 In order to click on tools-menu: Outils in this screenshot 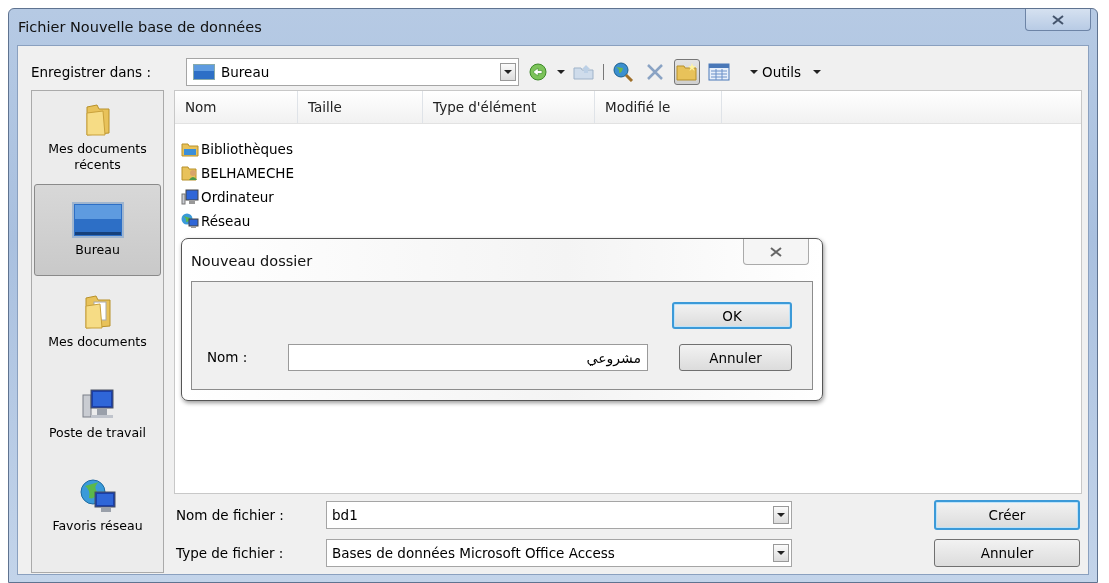, I will do `click(781, 71)`.